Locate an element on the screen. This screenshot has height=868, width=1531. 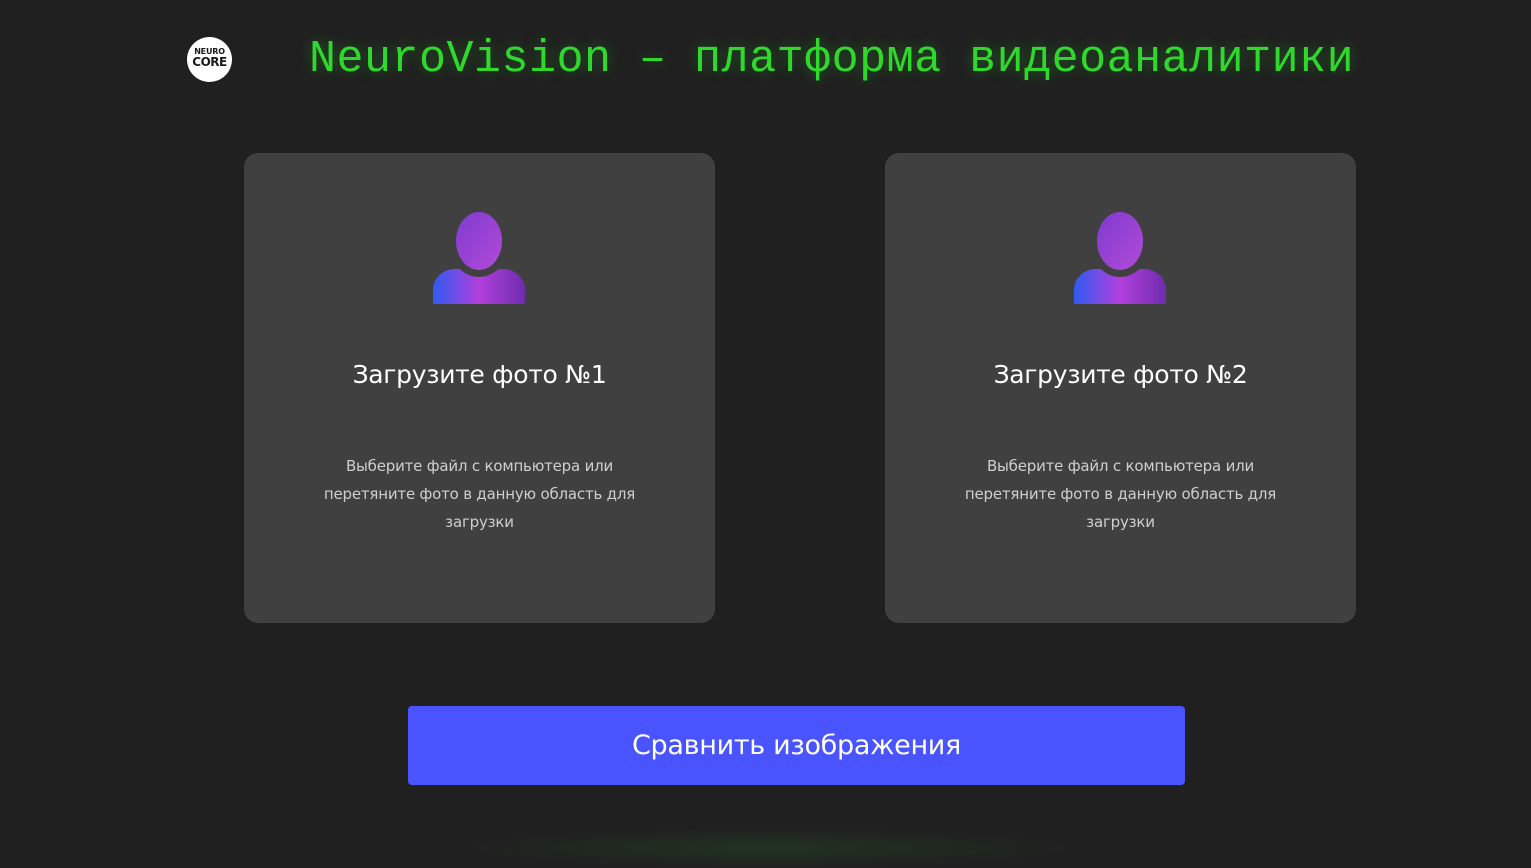
decorative-glow is located at coordinates (770, 848).